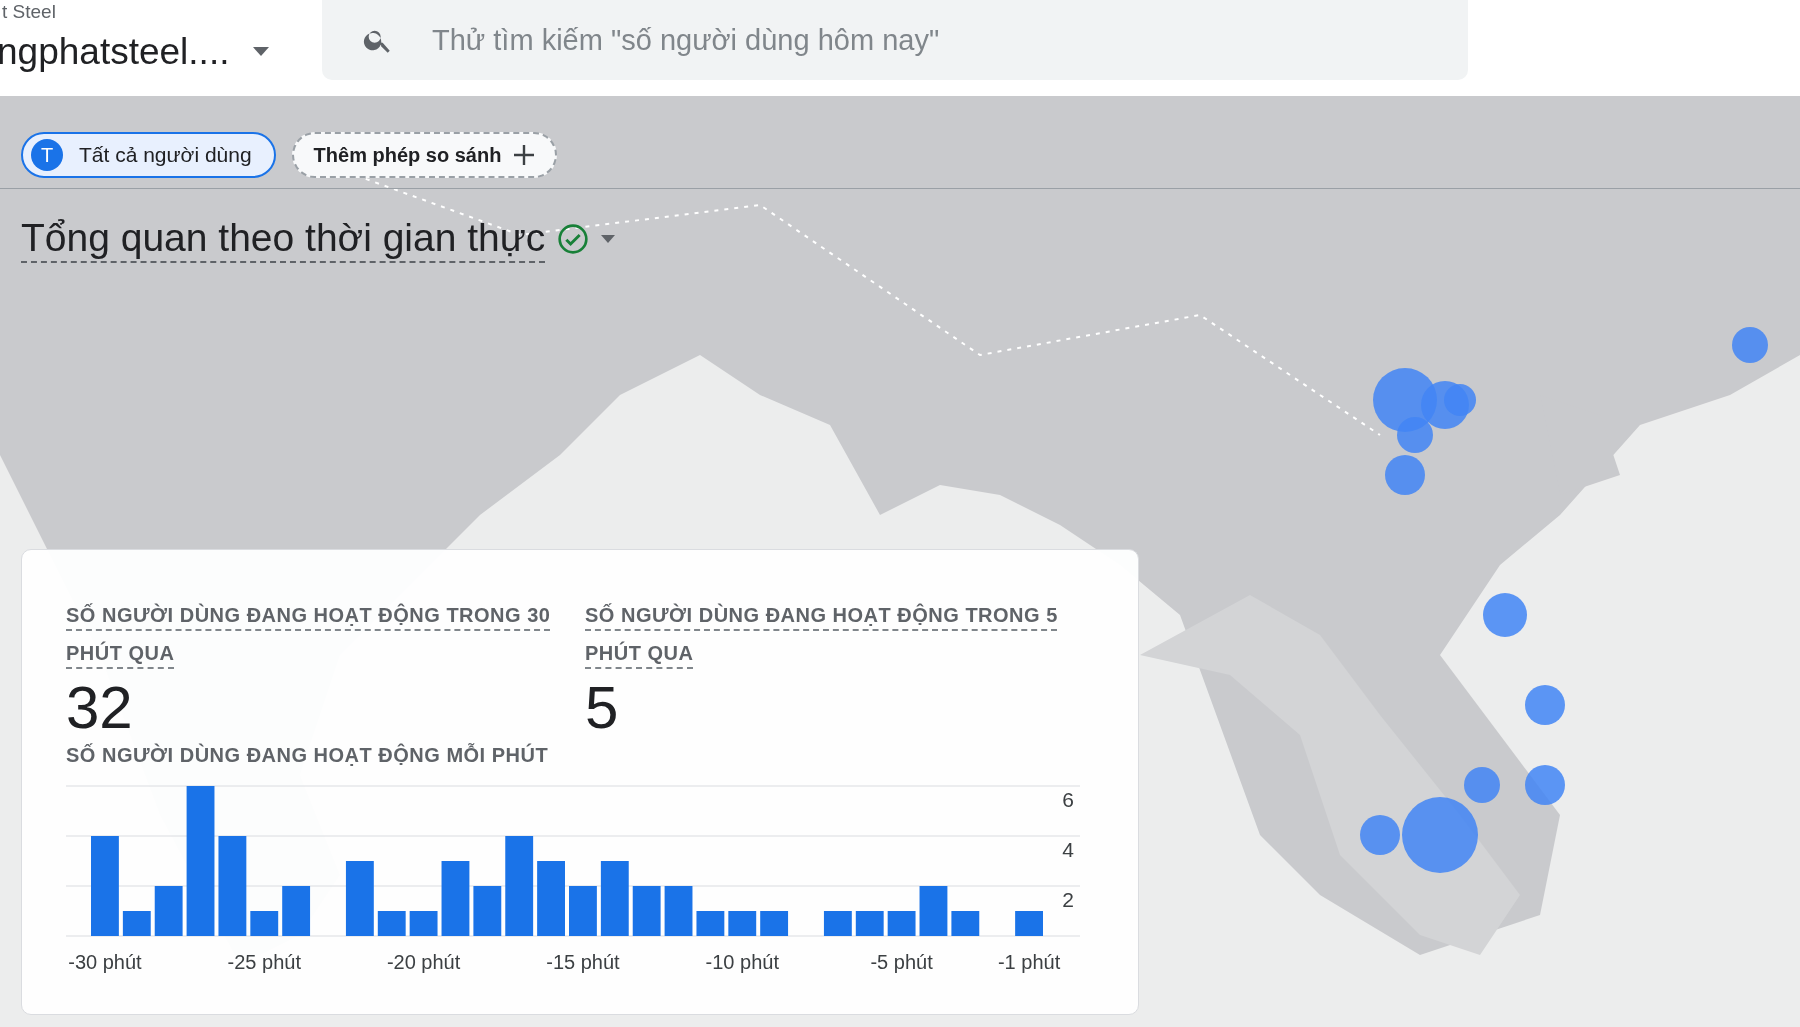 This screenshot has width=1800, height=1027. What do you see at coordinates (424, 155) in the screenshot?
I see `add-comparison-button: Thêm phép so sánh` at bounding box center [424, 155].